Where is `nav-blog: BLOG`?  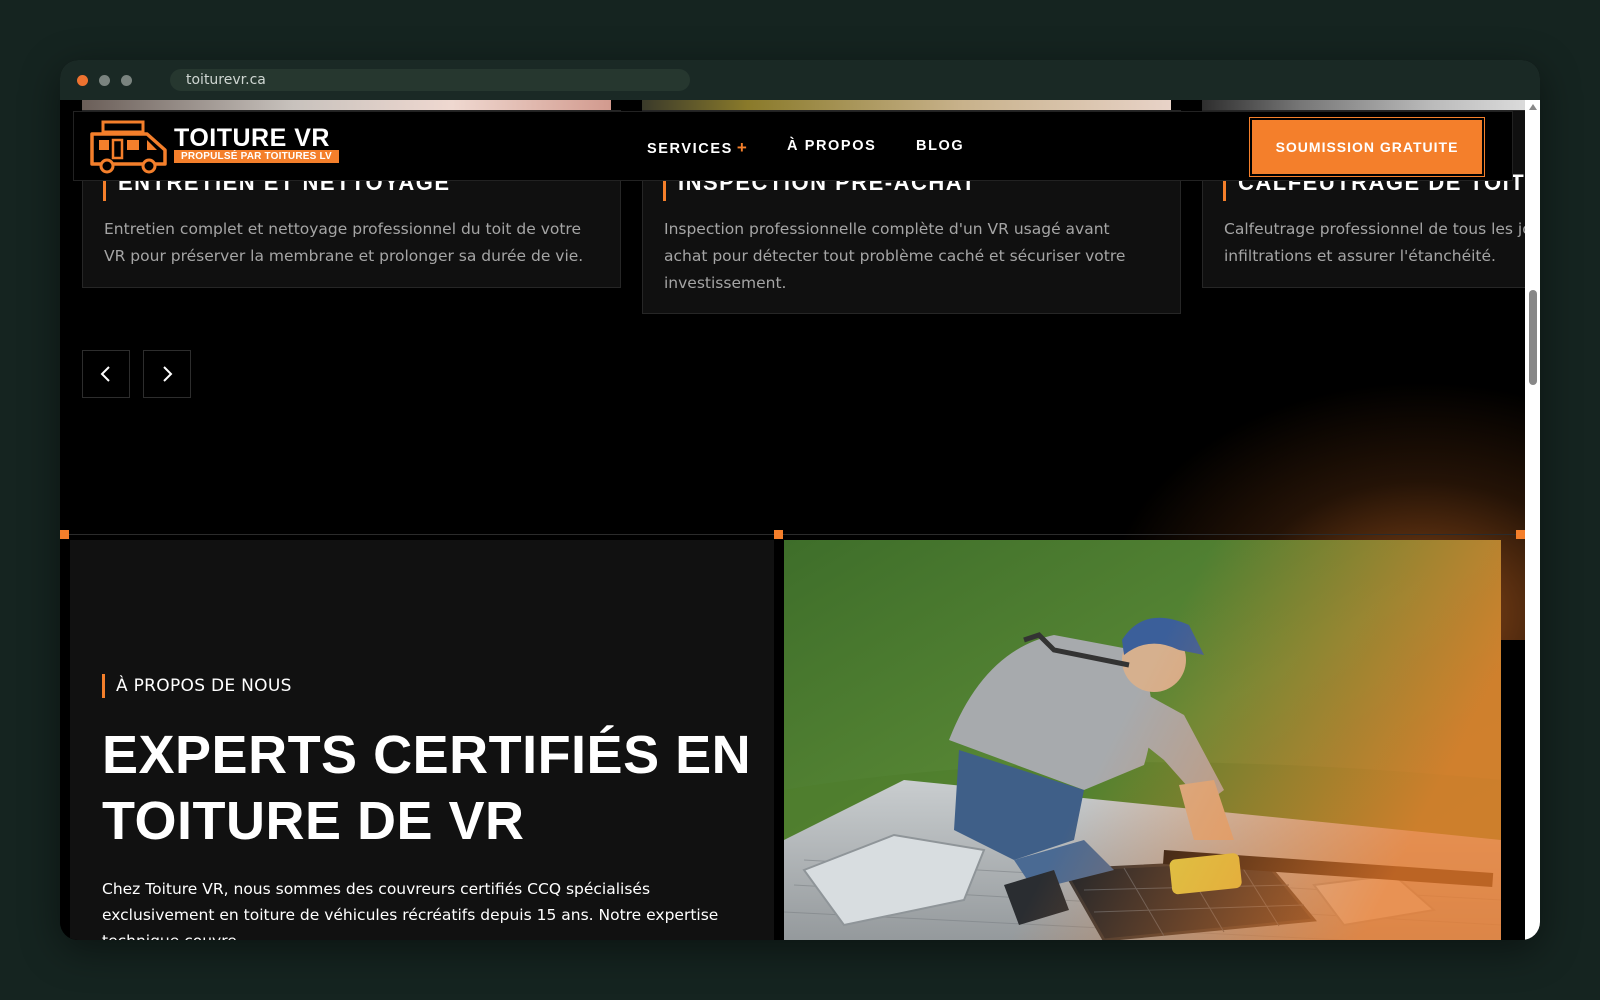
nav-blog: BLOG is located at coordinates (940, 146).